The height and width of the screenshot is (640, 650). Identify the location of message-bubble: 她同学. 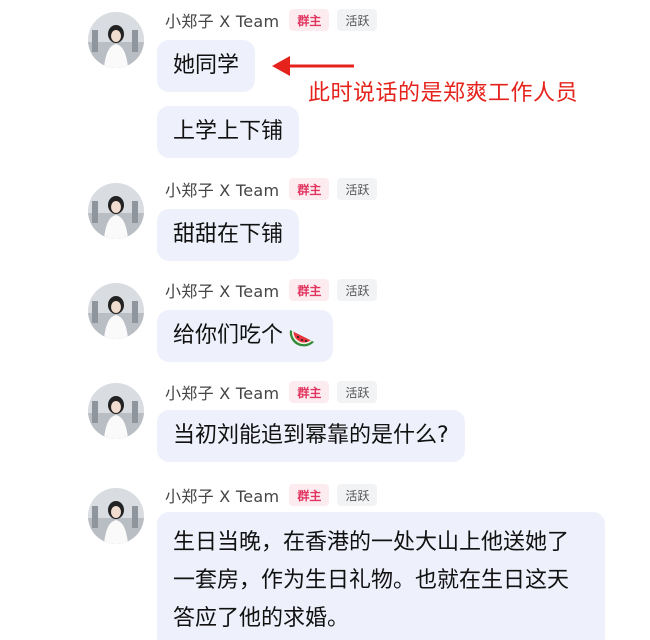
(206, 66).